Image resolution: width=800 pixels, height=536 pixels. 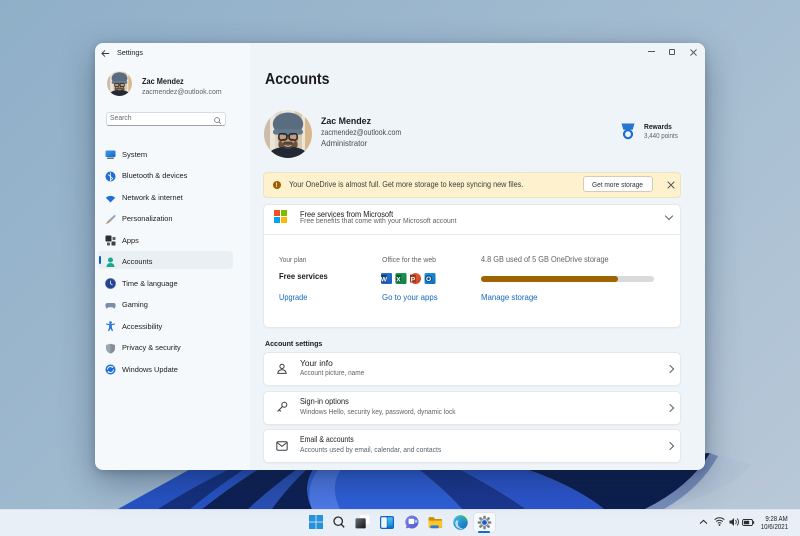 What do you see at coordinates (428, 279) in the screenshot?
I see `svg-text: O` at bounding box center [428, 279].